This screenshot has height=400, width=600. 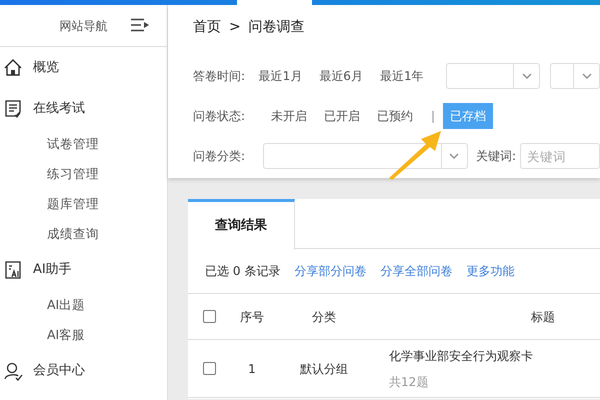 What do you see at coordinates (13, 68) in the screenshot?
I see `home-icon` at bounding box center [13, 68].